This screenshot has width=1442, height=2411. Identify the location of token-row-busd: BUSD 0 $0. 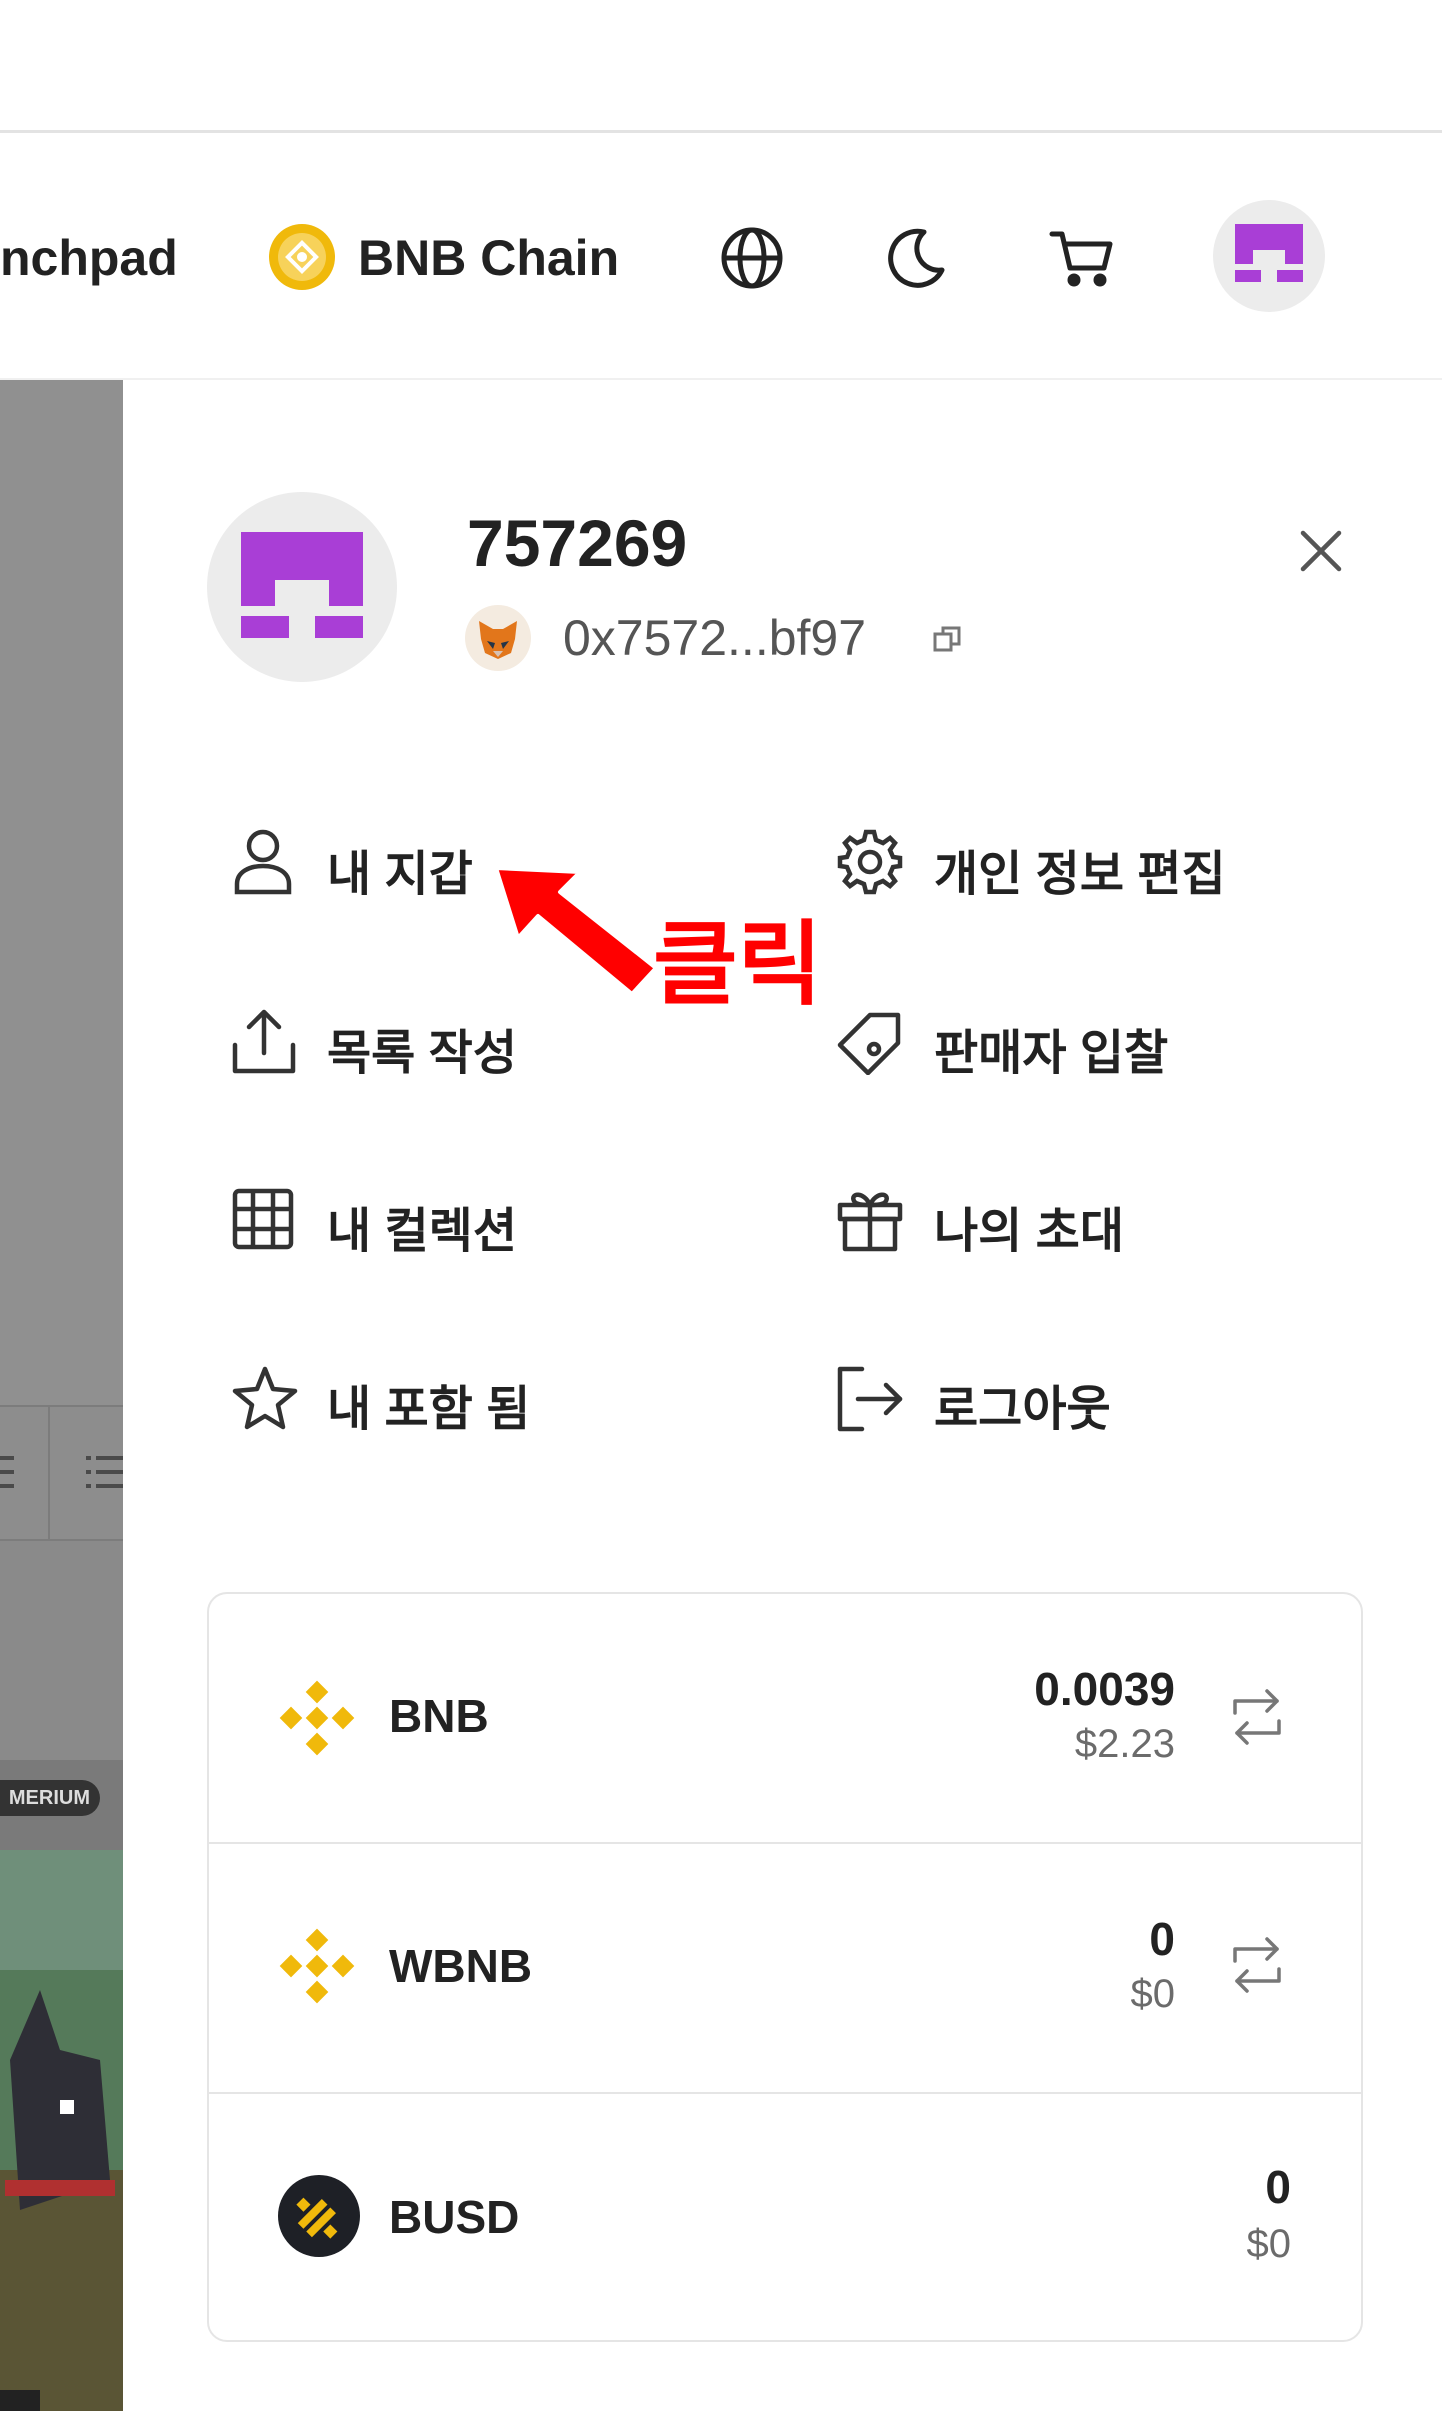
(785, 2216).